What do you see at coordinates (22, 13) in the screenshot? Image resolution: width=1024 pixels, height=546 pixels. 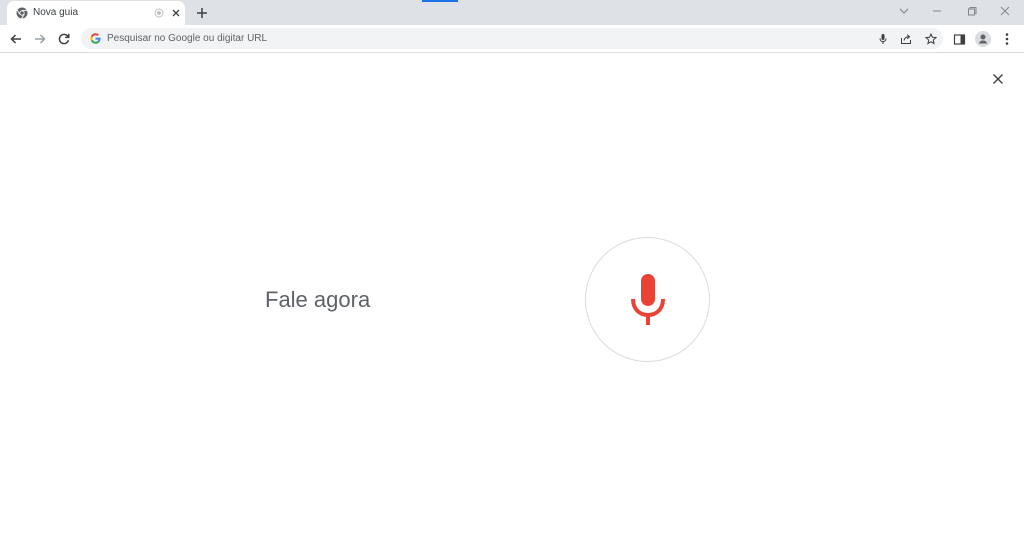 I see `chrome-icon` at bounding box center [22, 13].